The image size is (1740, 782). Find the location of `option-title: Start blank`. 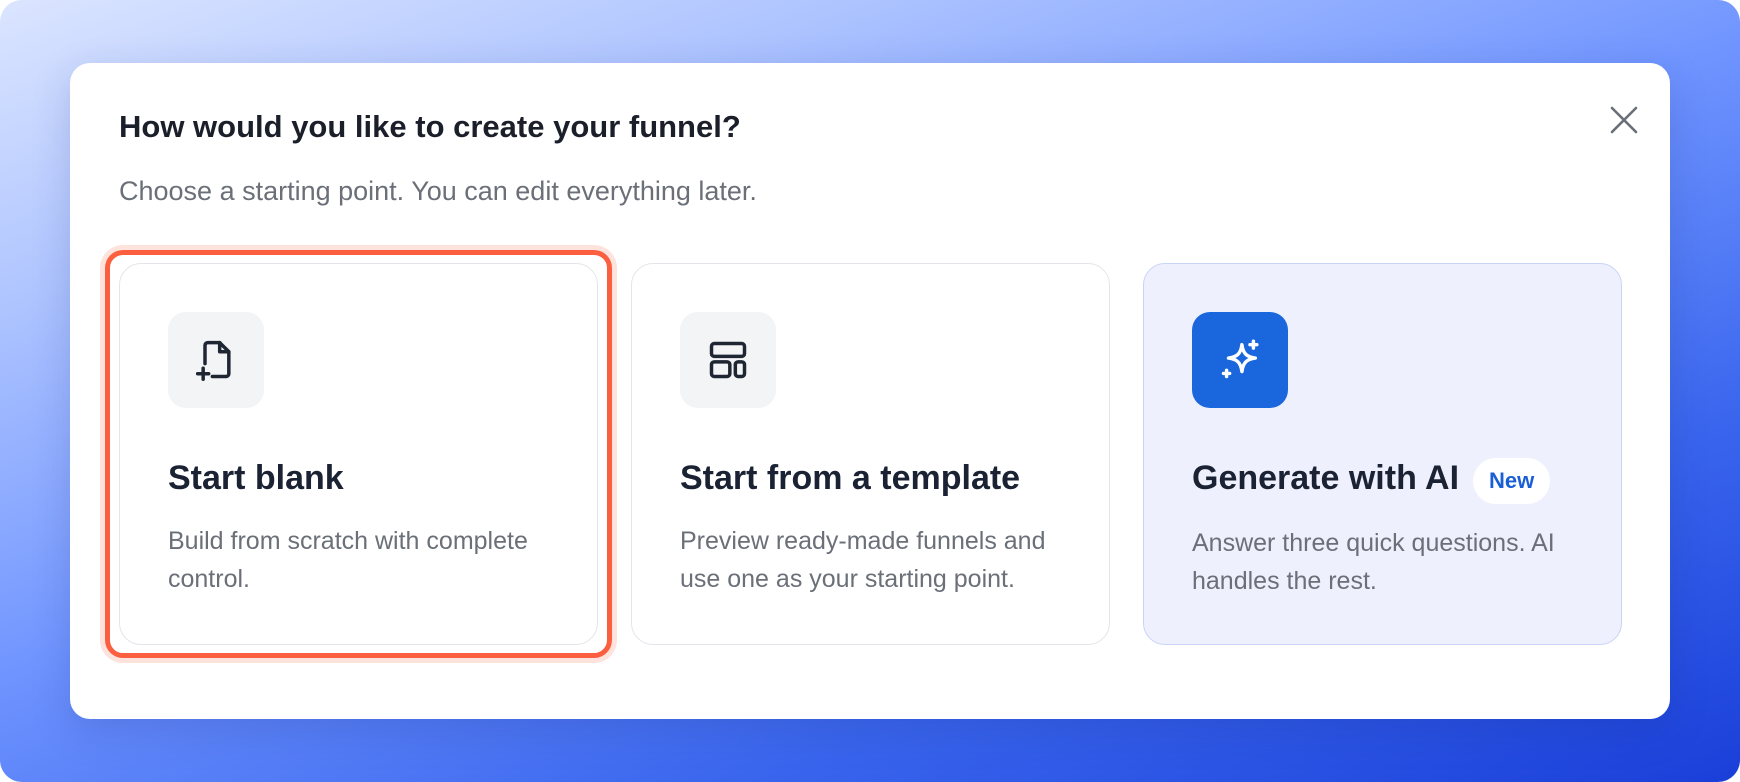

option-title: Start blank is located at coordinates (256, 478).